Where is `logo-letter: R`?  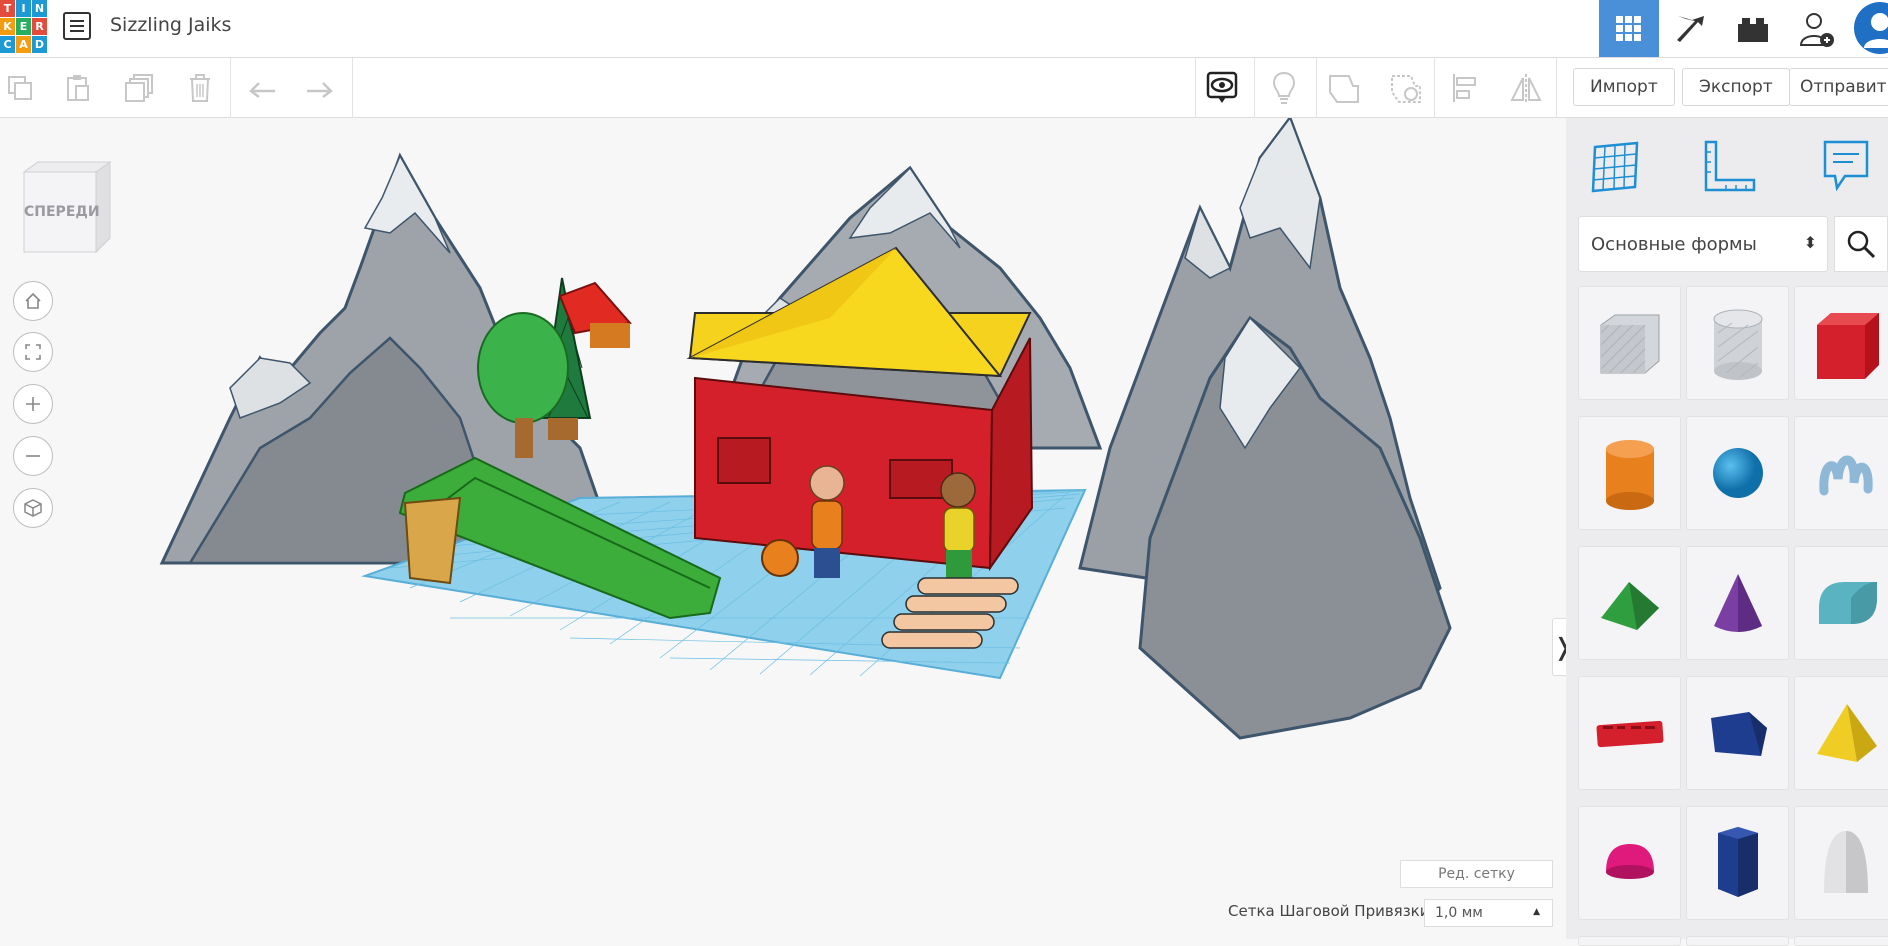
logo-letter: R is located at coordinates (39, 26).